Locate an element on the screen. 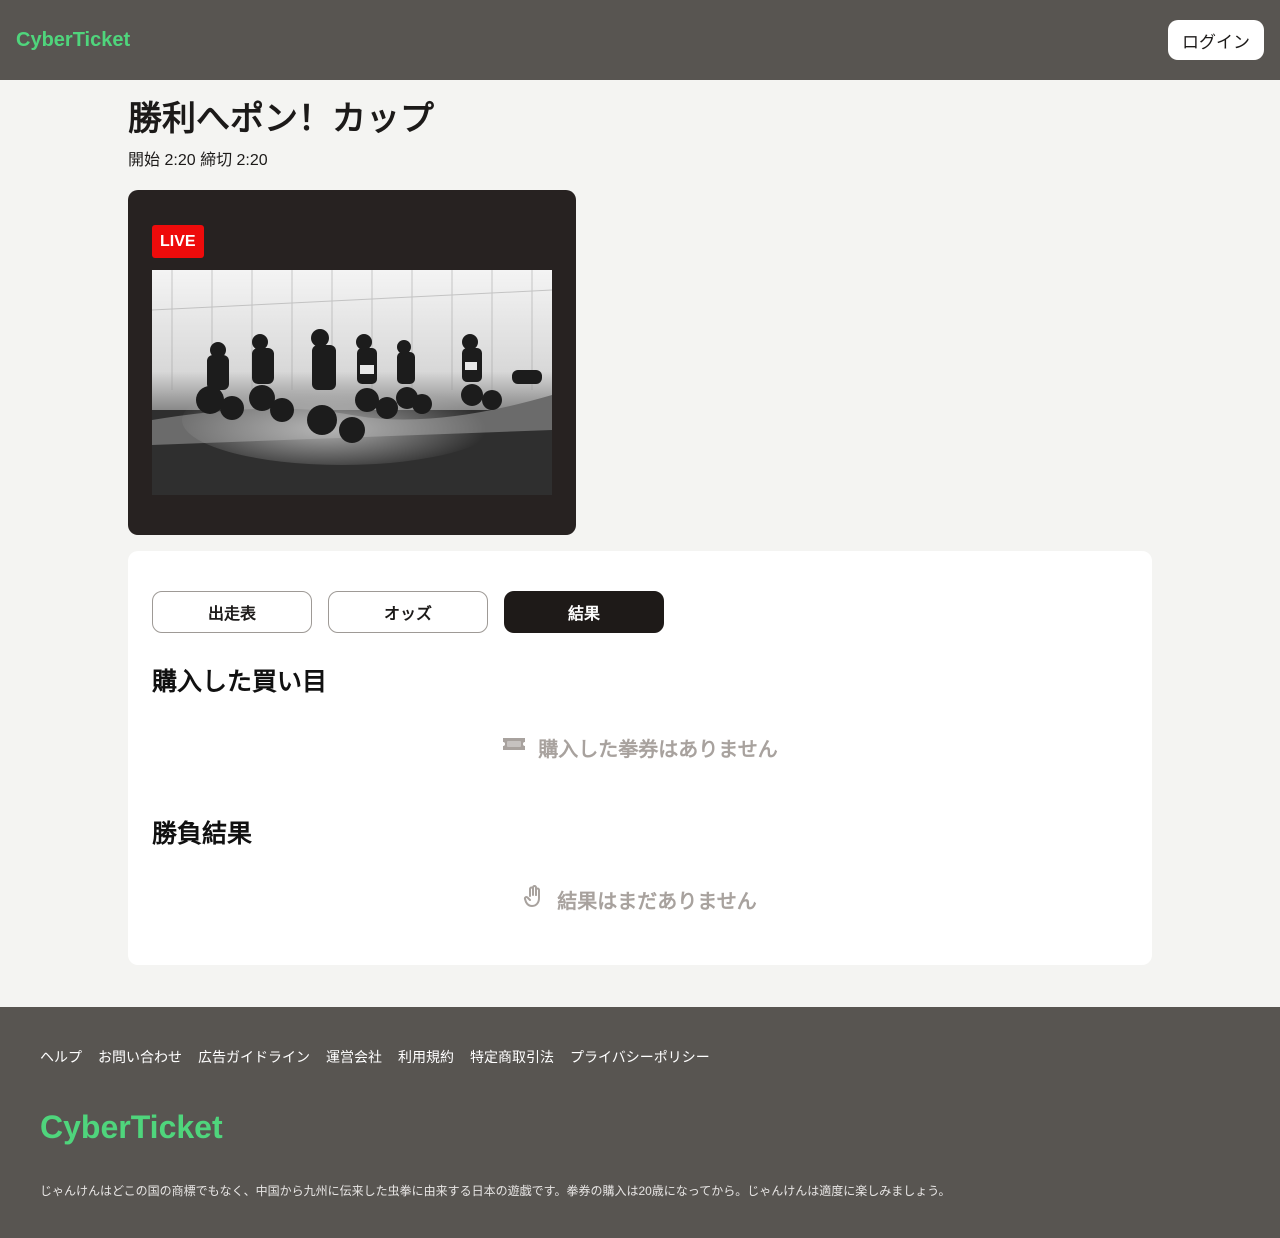  match-result-title: 勝負結果 is located at coordinates (202, 834).